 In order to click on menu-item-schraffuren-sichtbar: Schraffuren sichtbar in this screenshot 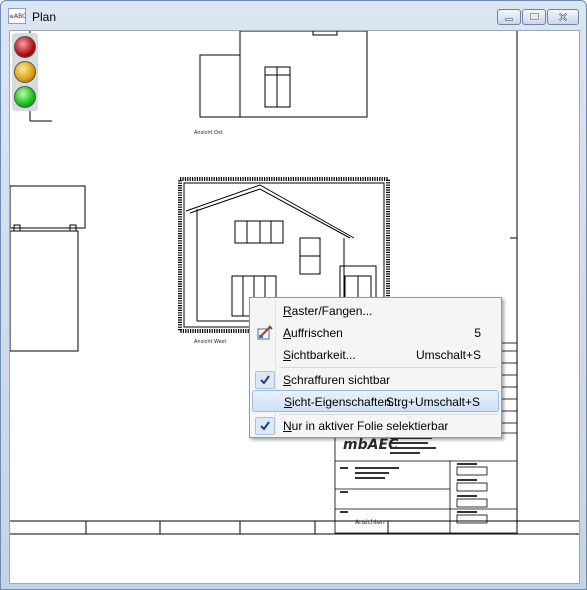, I will do `click(375, 380)`.